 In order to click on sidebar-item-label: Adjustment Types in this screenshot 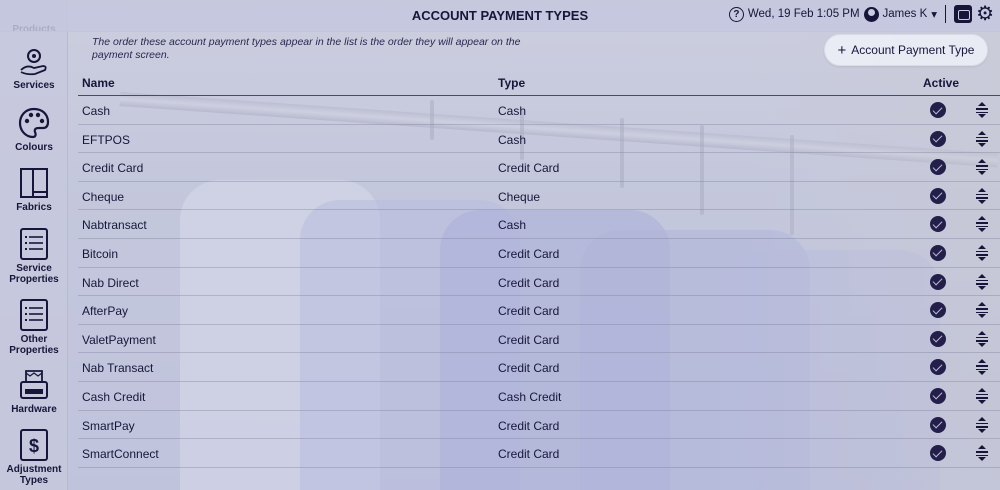, I will do `click(34, 475)`.